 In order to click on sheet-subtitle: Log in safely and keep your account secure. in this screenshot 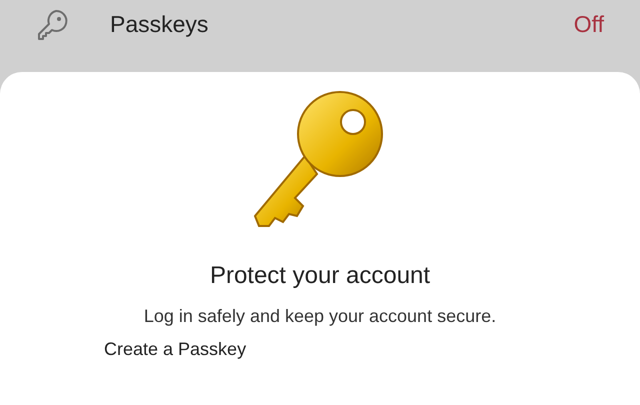, I will do `click(320, 316)`.